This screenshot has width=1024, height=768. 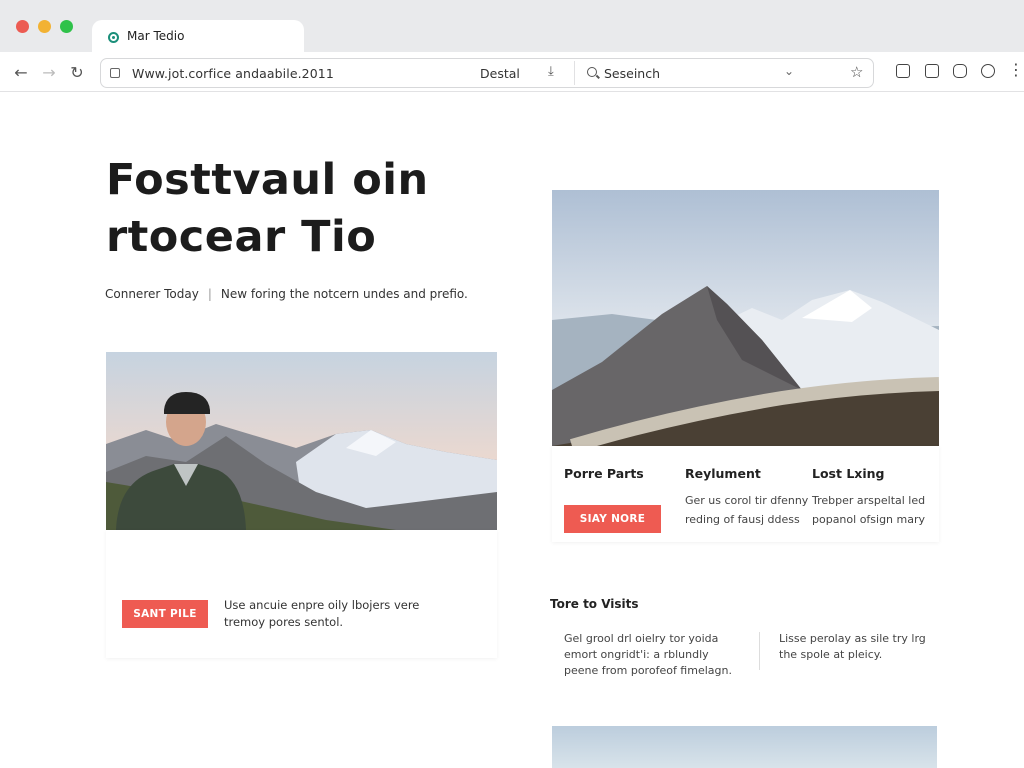 I want to click on forward-icon: →, so click(x=49, y=72).